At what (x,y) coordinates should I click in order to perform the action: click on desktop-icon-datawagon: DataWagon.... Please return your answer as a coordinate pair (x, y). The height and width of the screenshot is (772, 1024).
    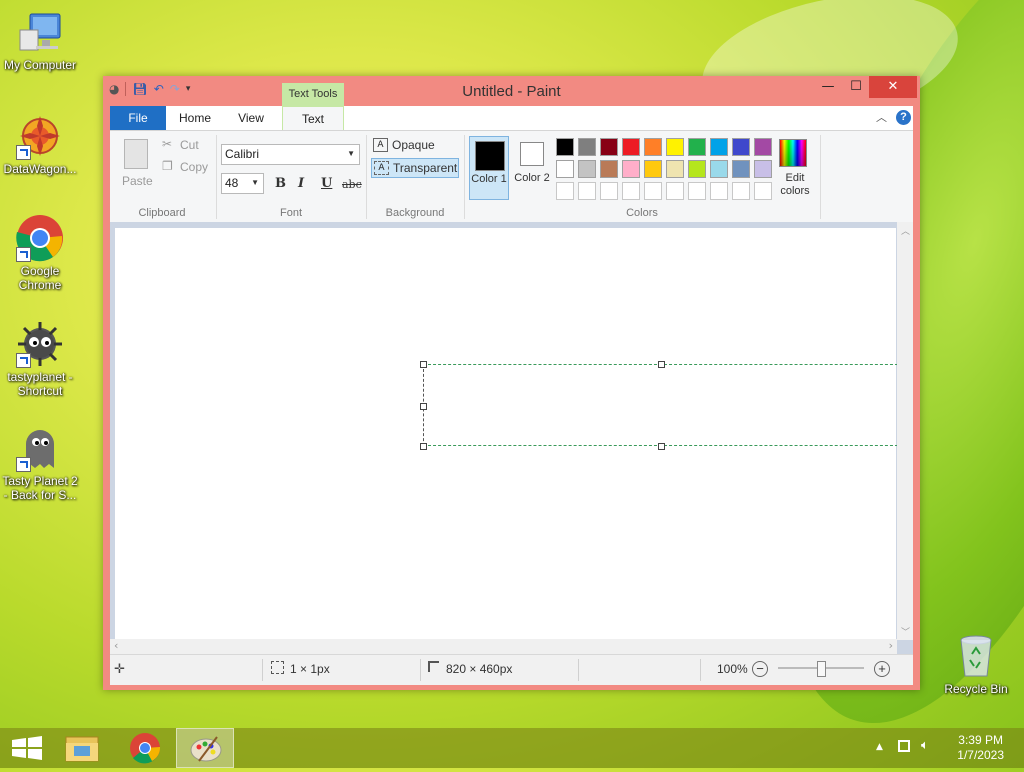
    Looking at the image, I should click on (40, 144).